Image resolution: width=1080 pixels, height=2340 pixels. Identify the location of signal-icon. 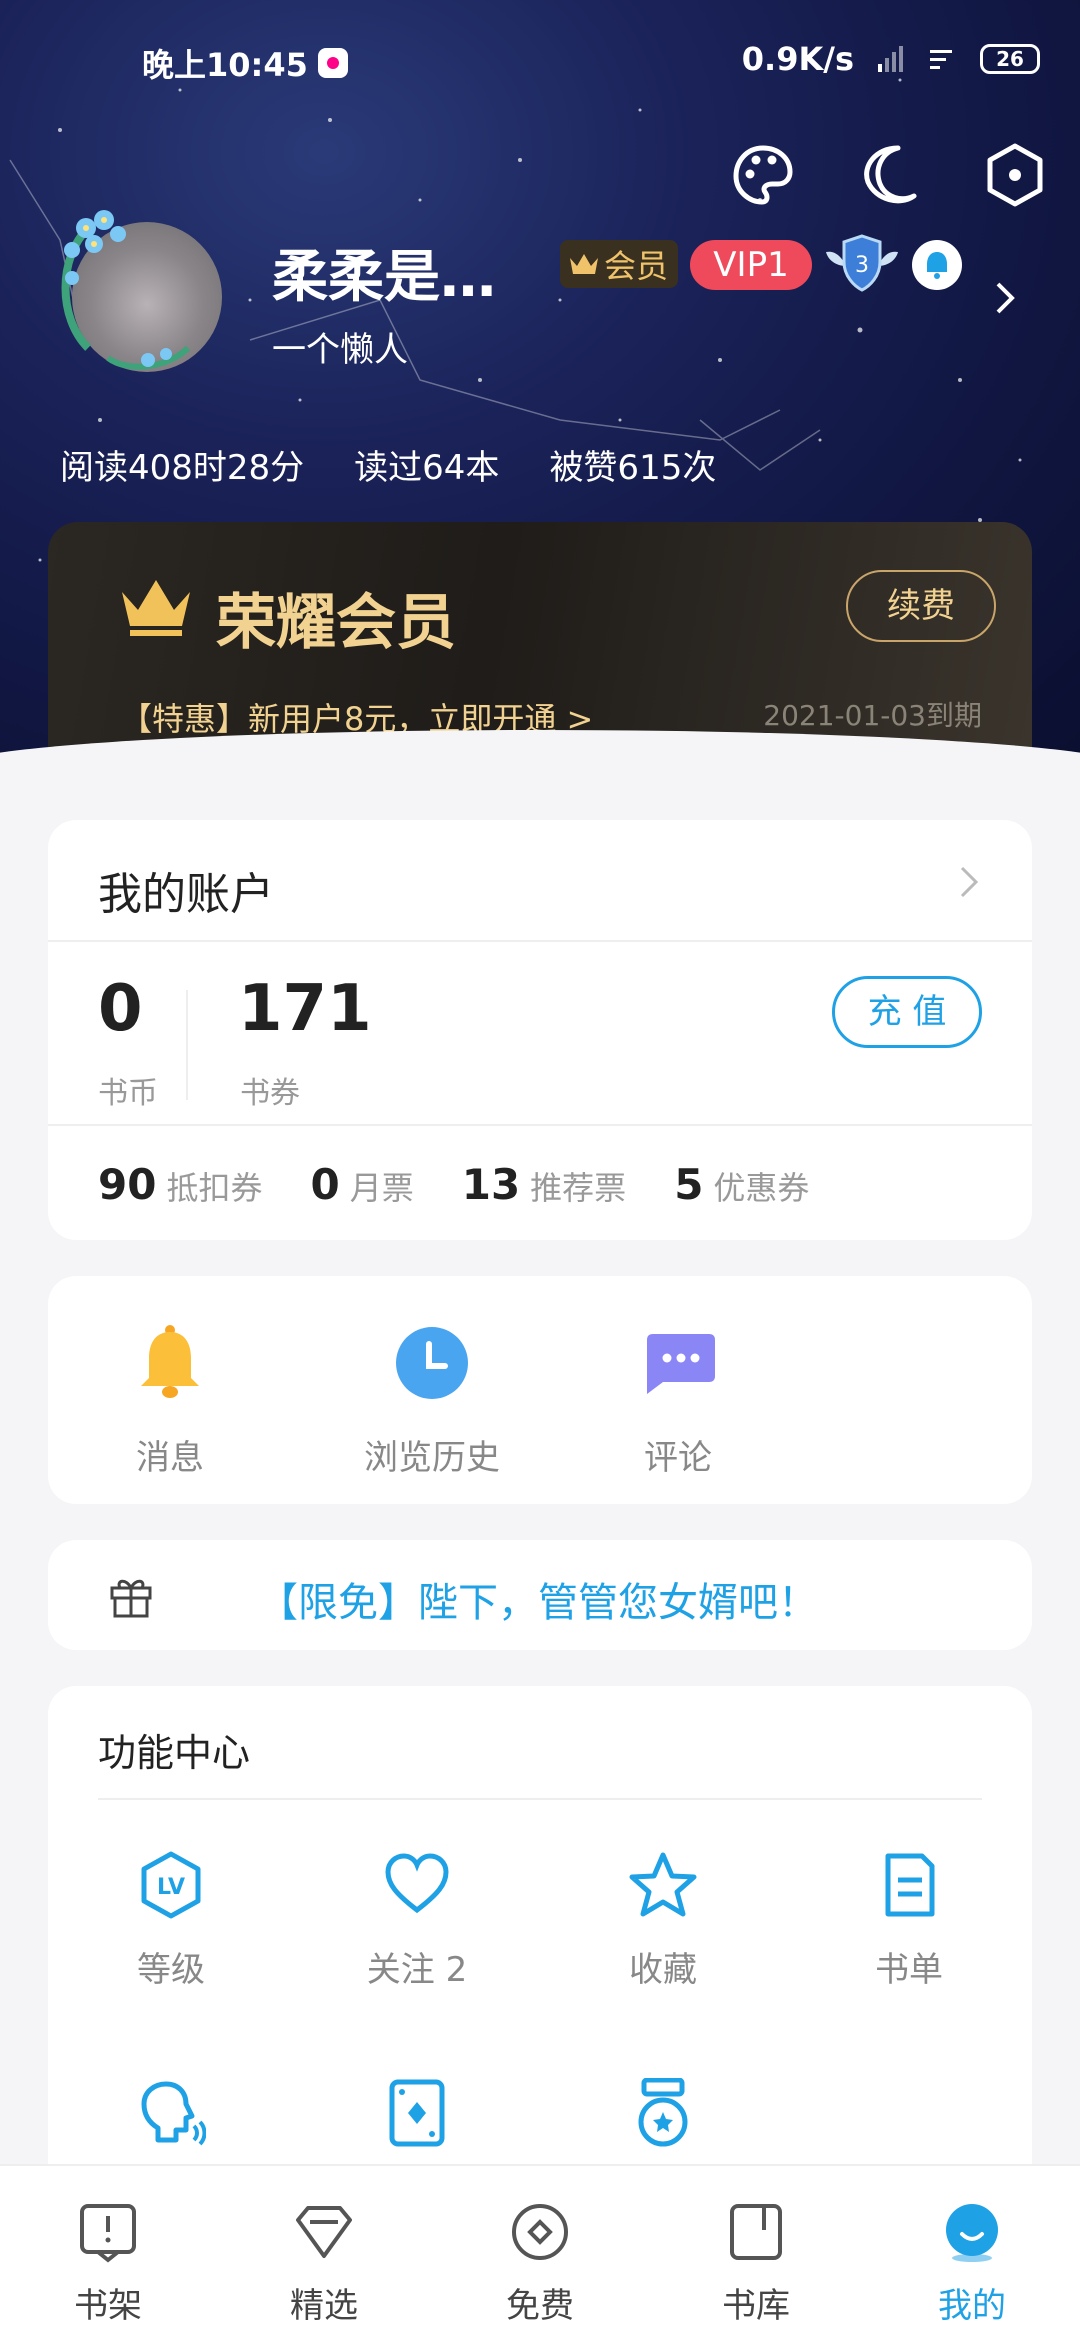
(890, 59).